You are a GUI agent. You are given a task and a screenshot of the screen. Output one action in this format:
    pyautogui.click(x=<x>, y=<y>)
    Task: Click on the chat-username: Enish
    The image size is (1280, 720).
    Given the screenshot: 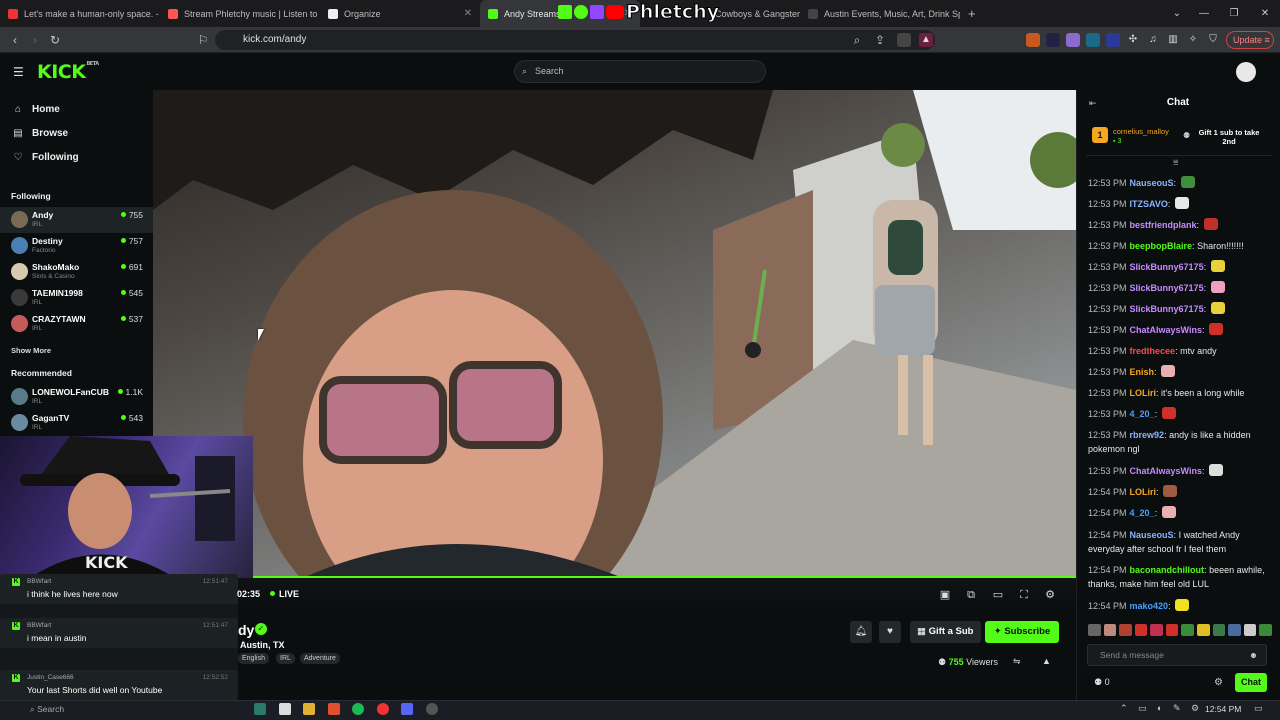 What is the action you would take?
    pyautogui.click(x=1142, y=372)
    